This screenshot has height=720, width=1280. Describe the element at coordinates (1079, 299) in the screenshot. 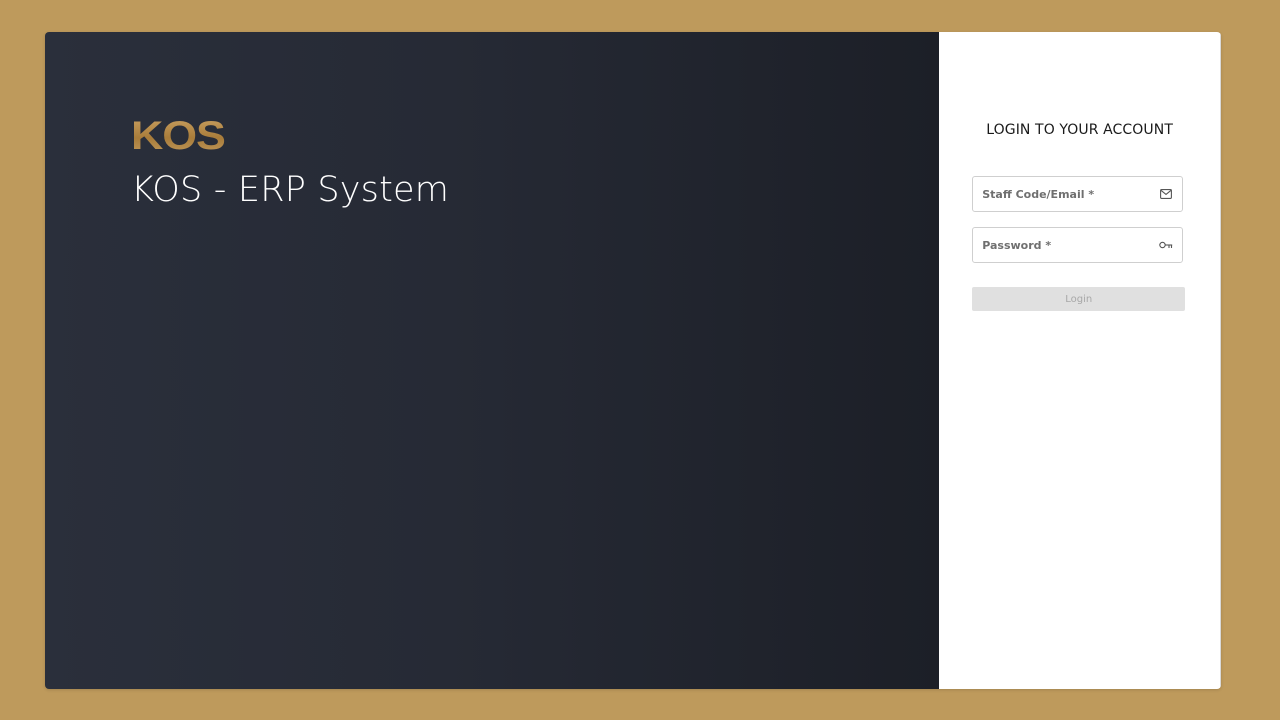

I see `login-button: Login` at that location.